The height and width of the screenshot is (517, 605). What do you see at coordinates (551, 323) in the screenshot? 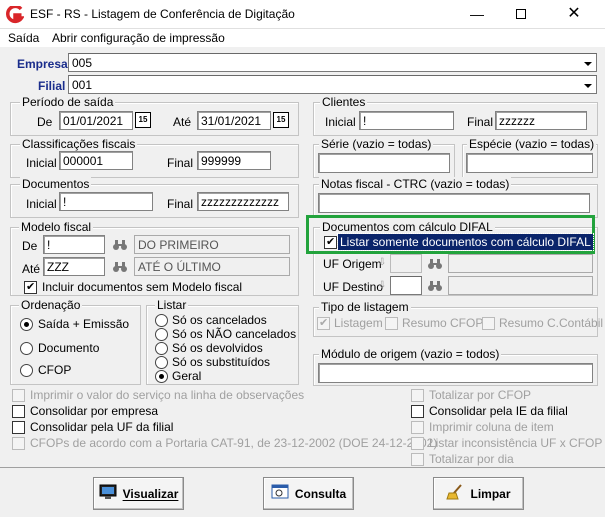
I see `tipo-option-label: Resumo C.Contábil` at bounding box center [551, 323].